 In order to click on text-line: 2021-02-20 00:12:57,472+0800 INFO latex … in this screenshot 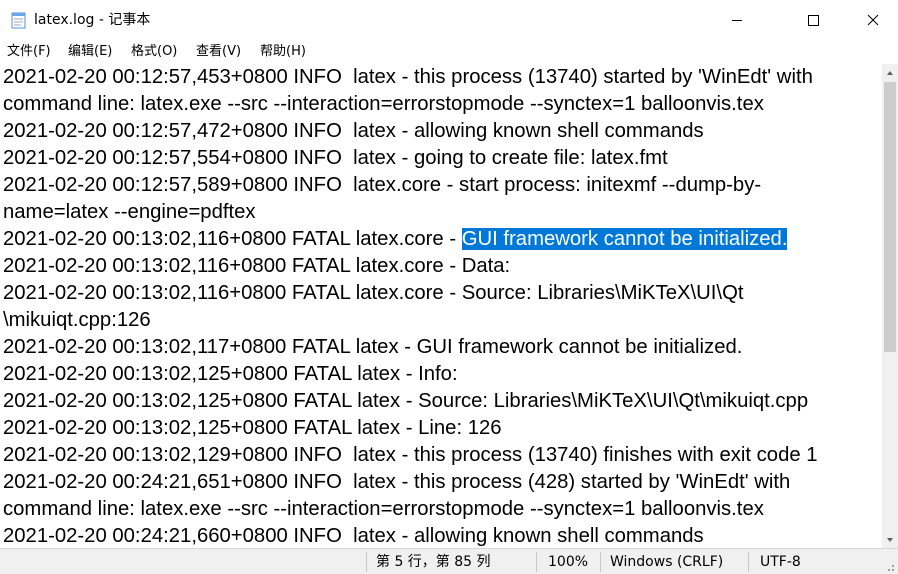, I will do `click(353, 131)`.